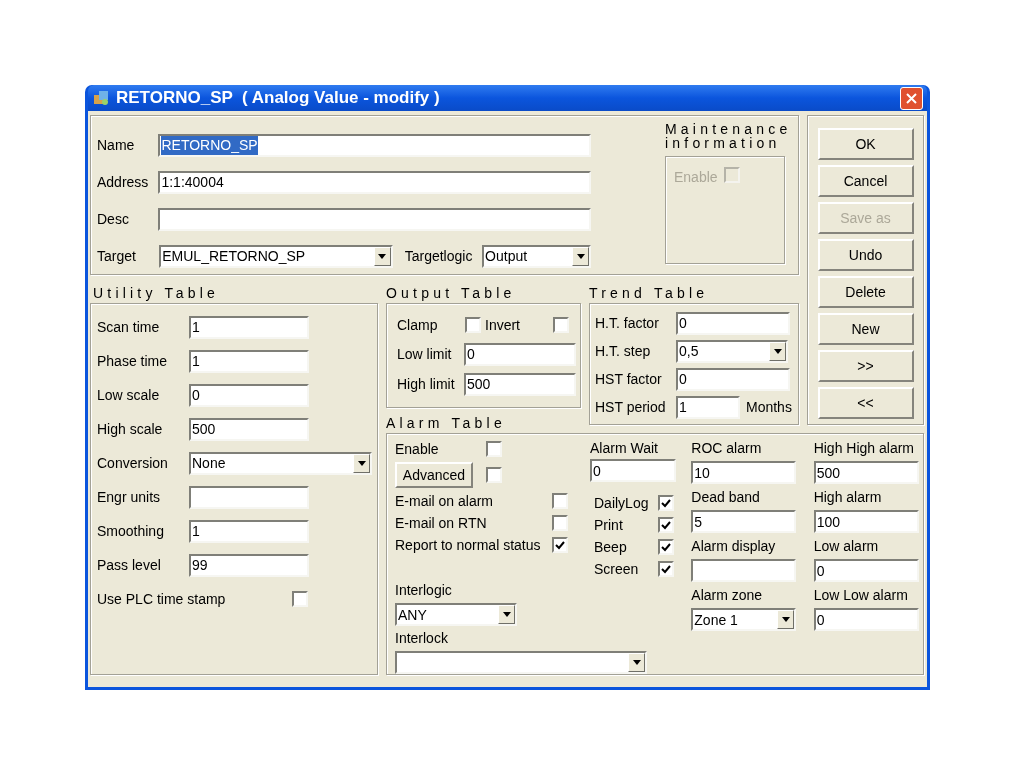 This screenshot has width=1024, height=768. Describe the element at coordinates (117, 256) in the screenshot. I see `field-label: Target` at that location.